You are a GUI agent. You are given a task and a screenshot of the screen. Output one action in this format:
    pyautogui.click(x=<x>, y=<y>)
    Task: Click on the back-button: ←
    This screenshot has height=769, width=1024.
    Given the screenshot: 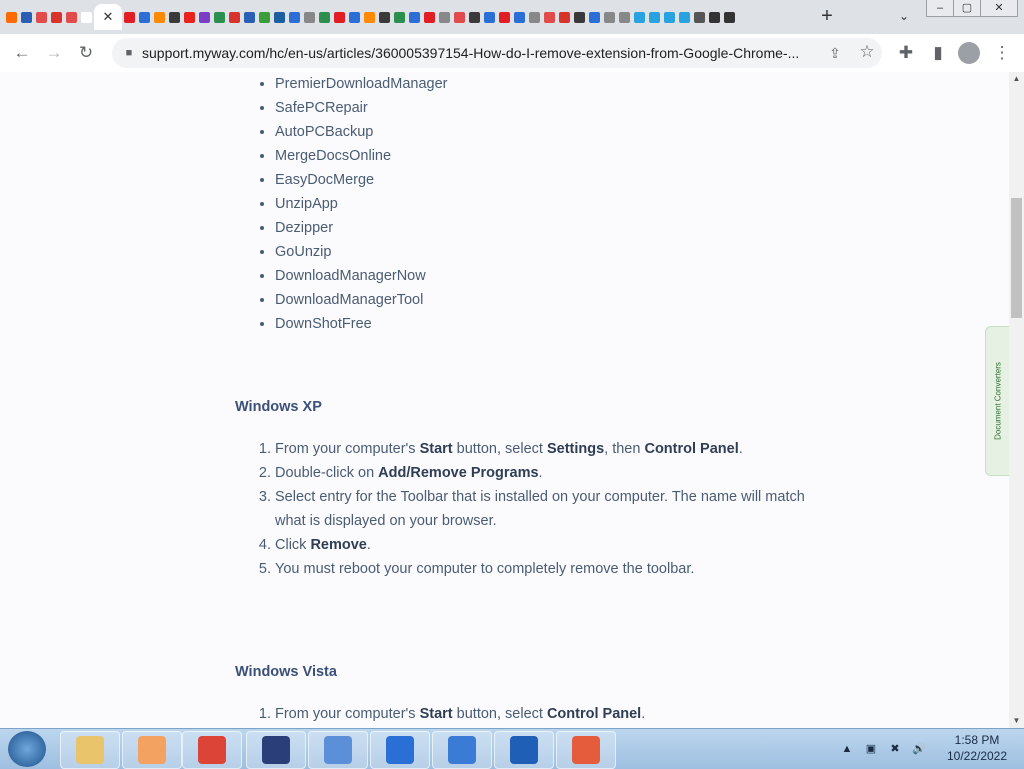 What is the action you would take?
    pyautogui.click(x=22, y=53)
    